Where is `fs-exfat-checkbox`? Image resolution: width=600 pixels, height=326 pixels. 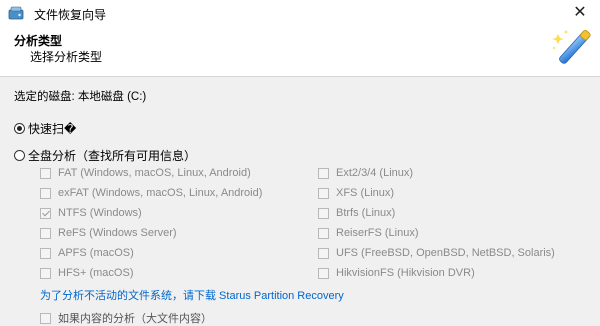 fs-exfat-checkbox is located at coordinates (45, 193).